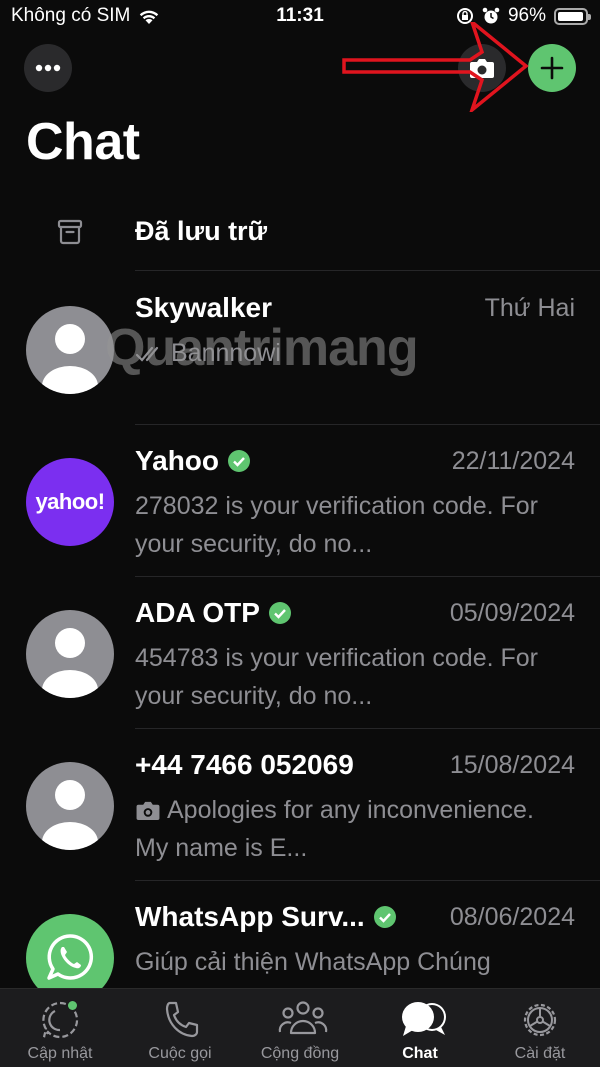 The image size is (600, 1067). I want to click on chat-name: Skywalker, so click(203, 307).